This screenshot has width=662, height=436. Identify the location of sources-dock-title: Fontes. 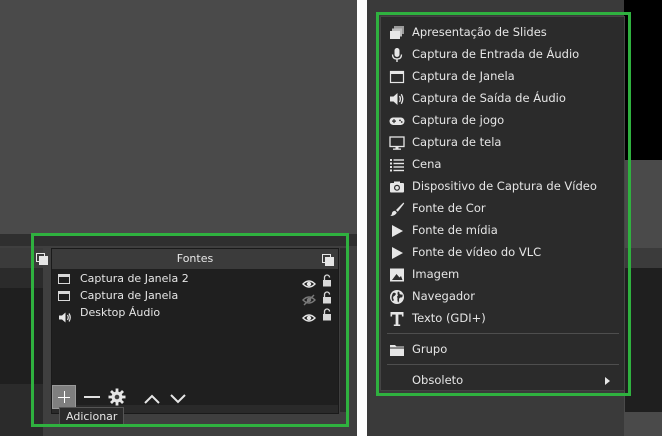
(195, 259).